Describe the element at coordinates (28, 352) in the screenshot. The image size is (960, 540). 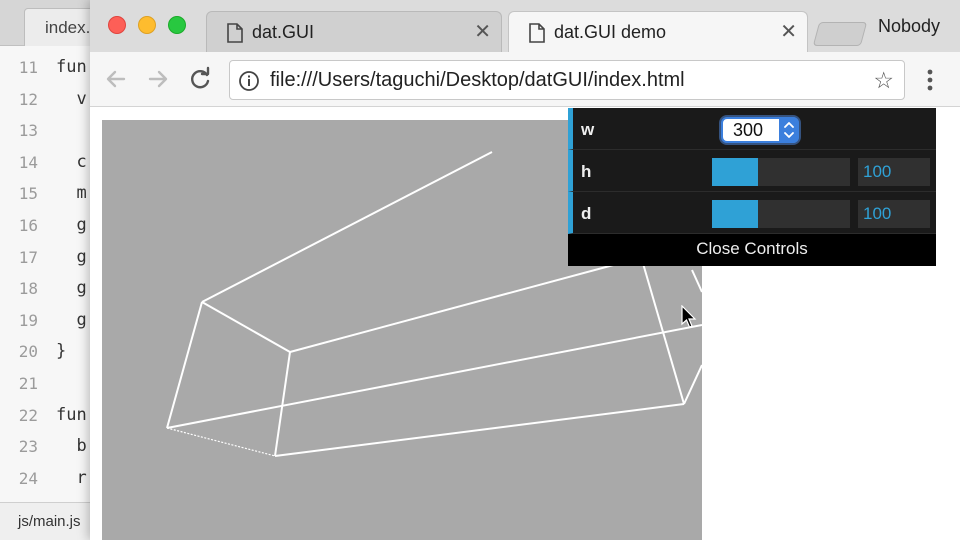
I see `line-number: 20` at that location.